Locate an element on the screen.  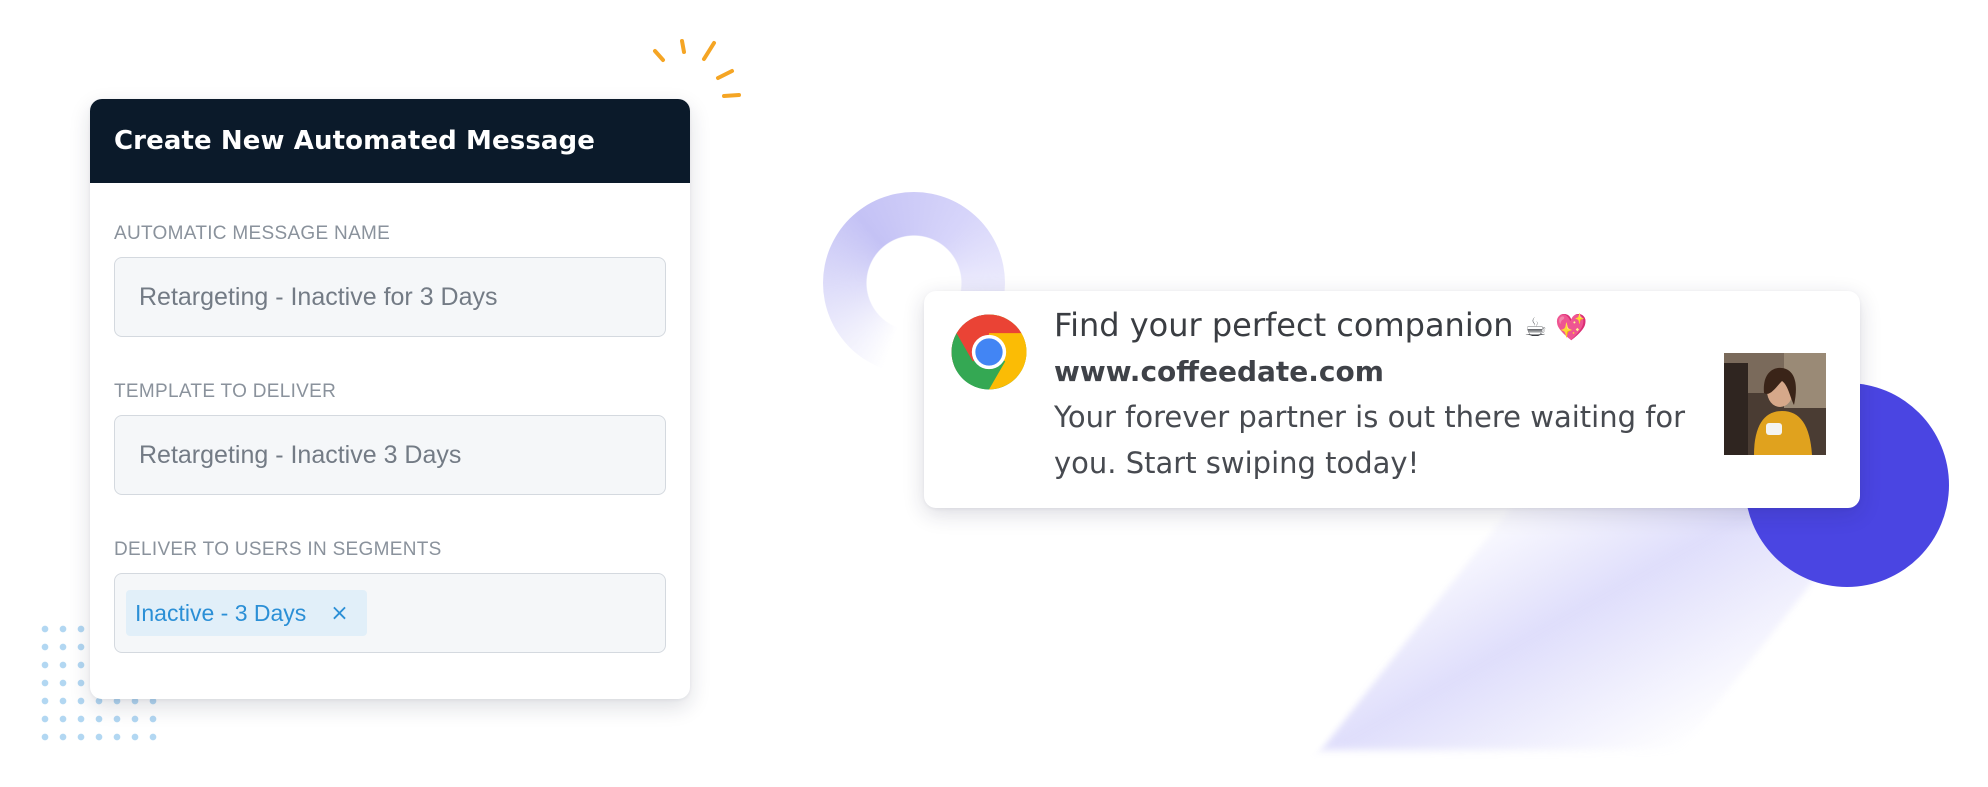
segment-chip-label: Inactive - 3 Days is located at coordinates (221, 612).